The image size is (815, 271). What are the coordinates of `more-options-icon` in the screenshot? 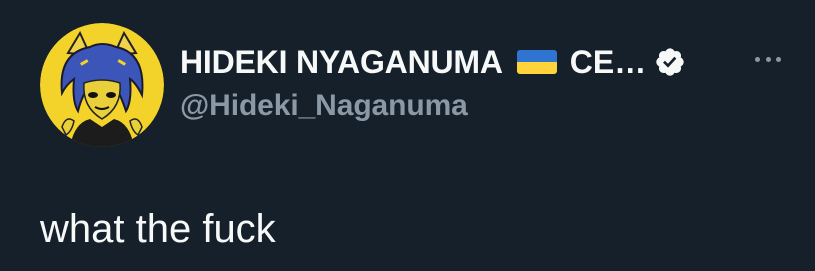 It's located at (768, 59).